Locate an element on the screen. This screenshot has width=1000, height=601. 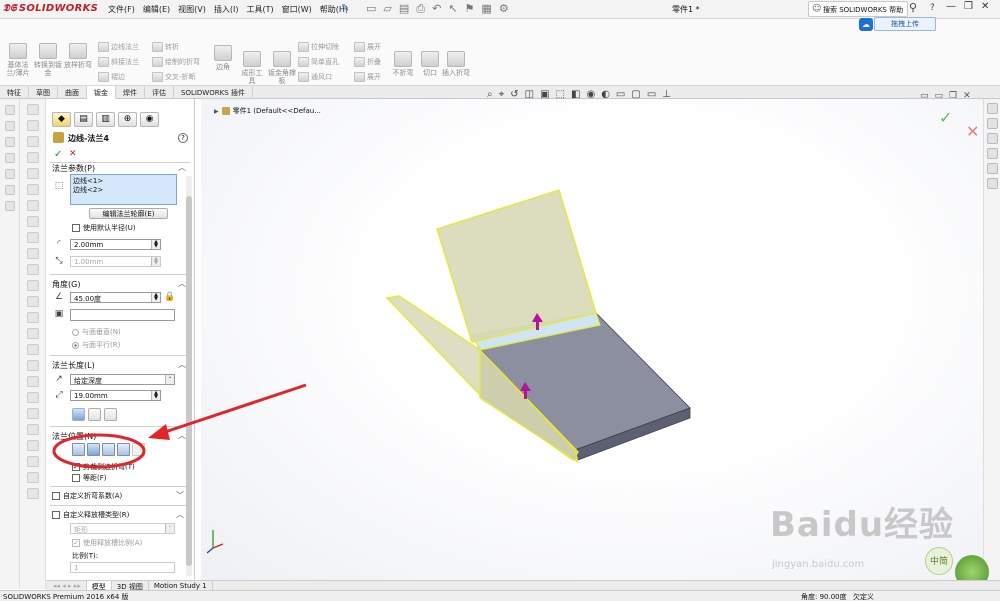
status-defined: 欠定义 is located at coordinates (863, 597).